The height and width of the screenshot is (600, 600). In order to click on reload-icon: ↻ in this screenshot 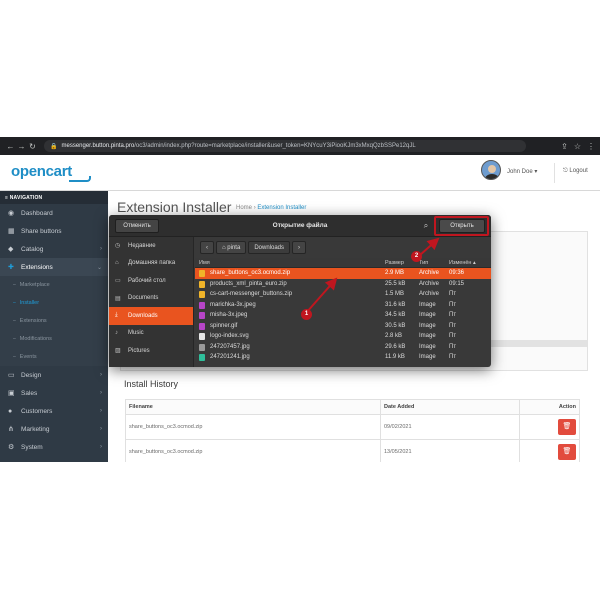, I will do `click(32, 146)`.